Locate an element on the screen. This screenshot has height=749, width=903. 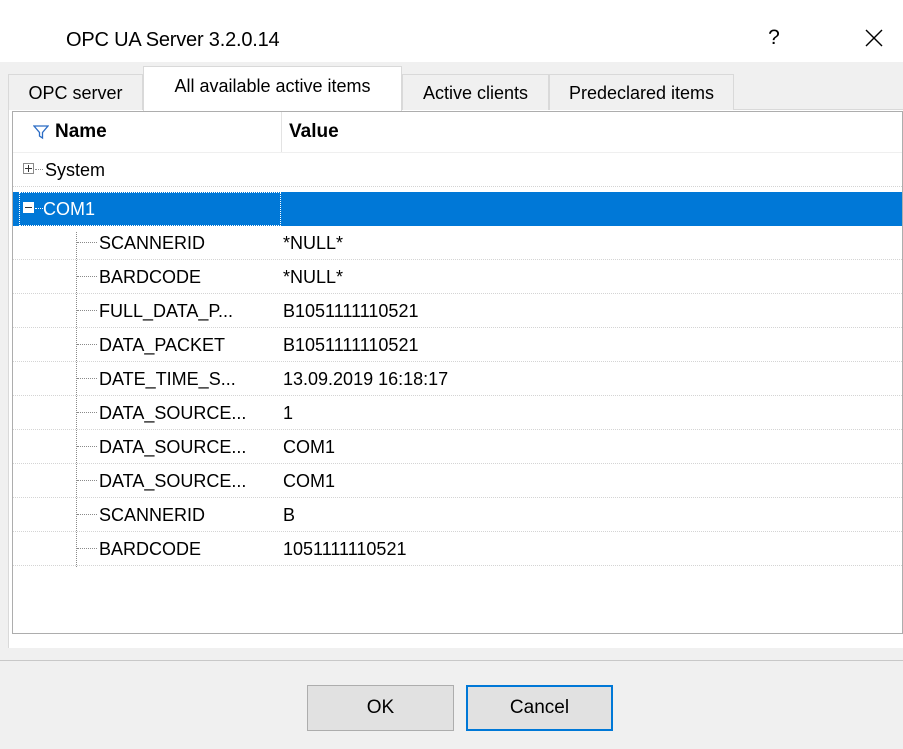
item-value: 1 is located at coordinates (288, 413).